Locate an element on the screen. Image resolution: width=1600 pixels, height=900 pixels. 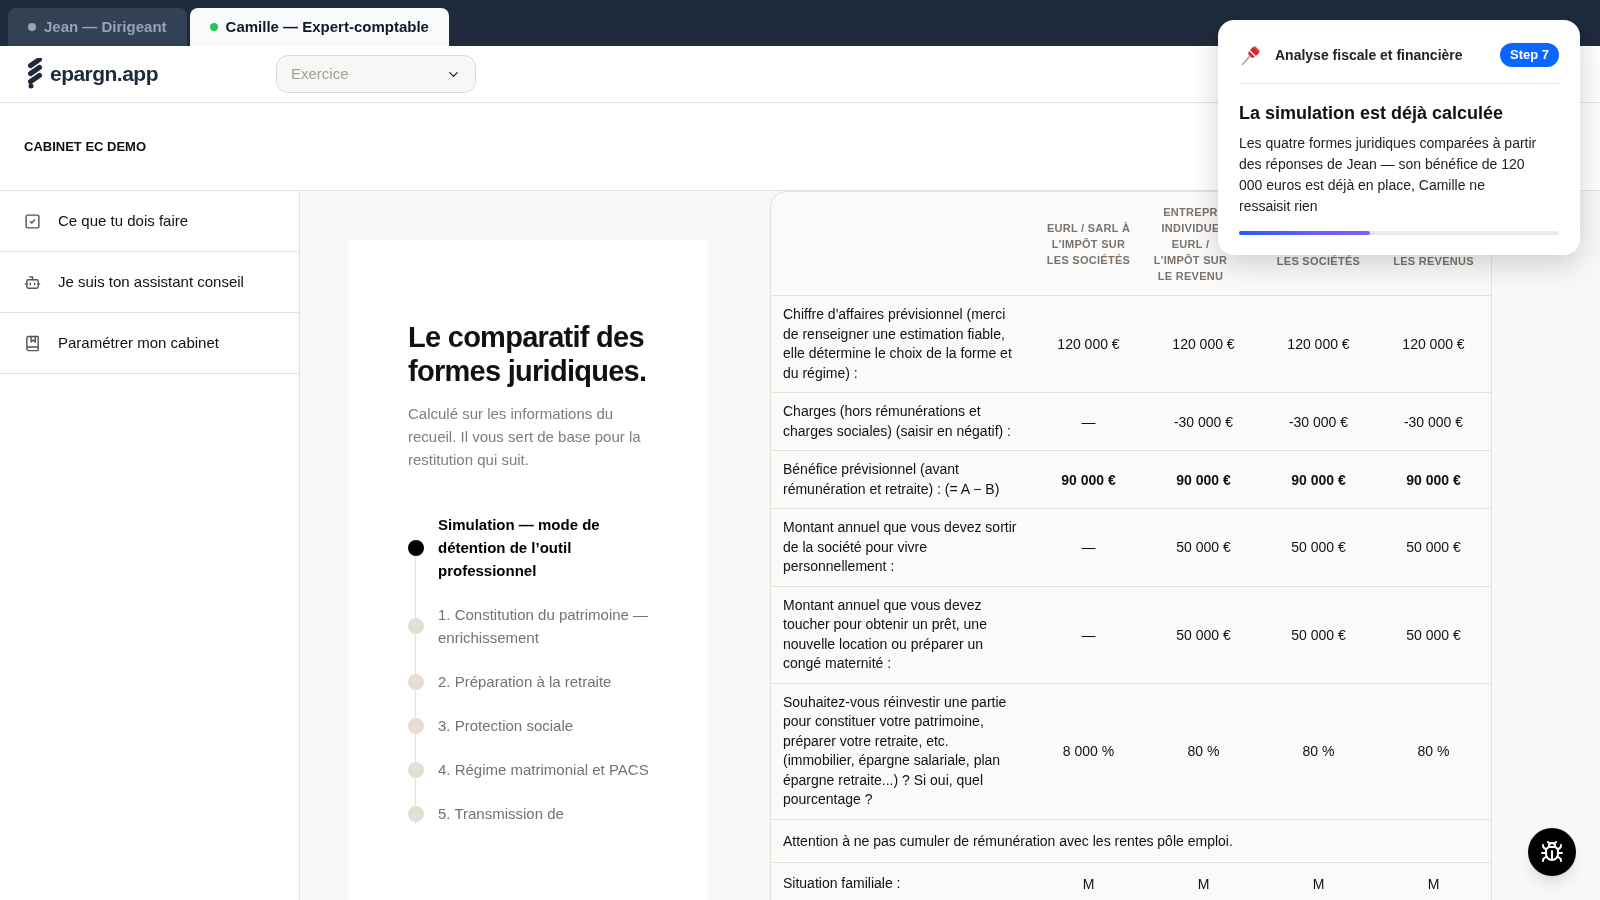
step-label: 4. Régime matrimonial et PACS is located at coordinates (543, 769).